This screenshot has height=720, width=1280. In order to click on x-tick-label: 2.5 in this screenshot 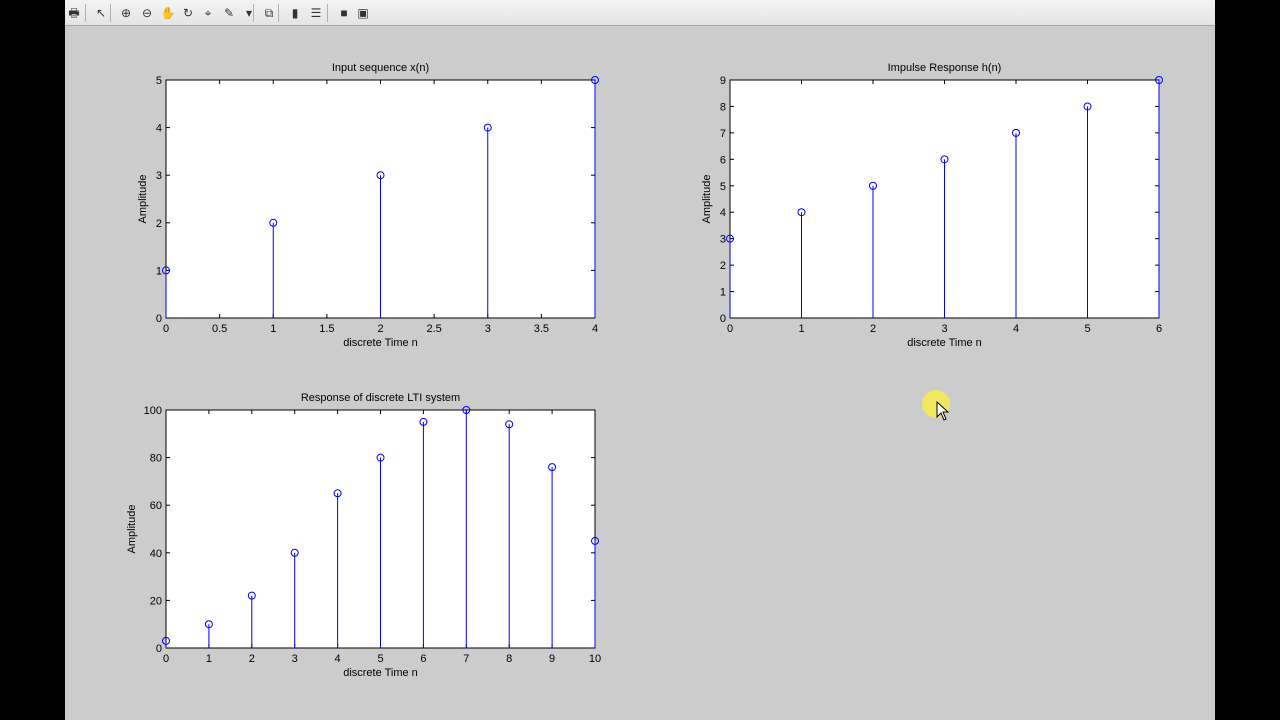, I will do `click(433, 329)`.